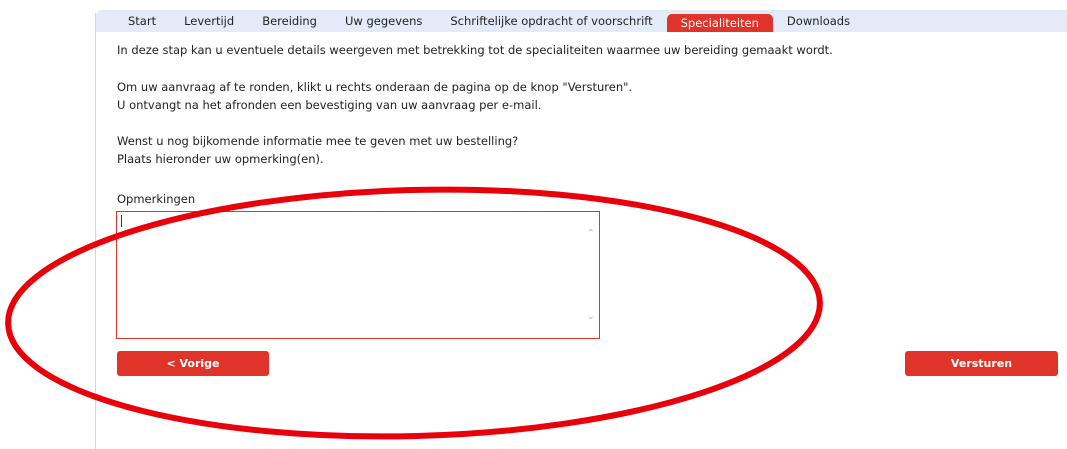  I want to click on scroll-up-icon: ⌃, so click(591, 233).